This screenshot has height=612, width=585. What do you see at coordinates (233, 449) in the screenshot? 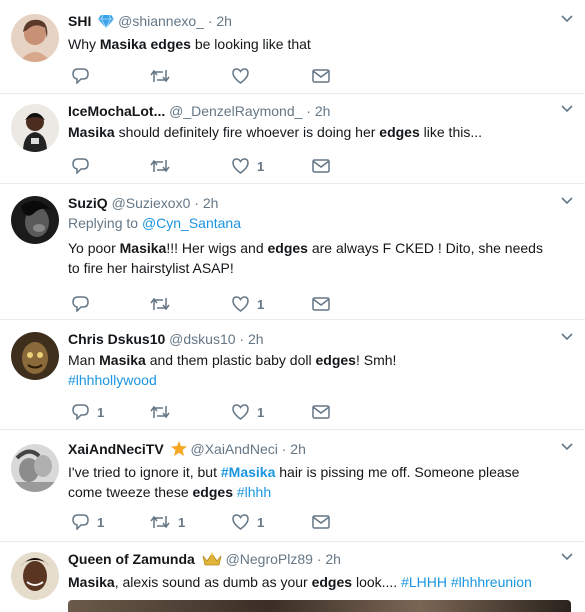
I see `user-handle: @XaiAndNeci` at bounding box center [233, 449].